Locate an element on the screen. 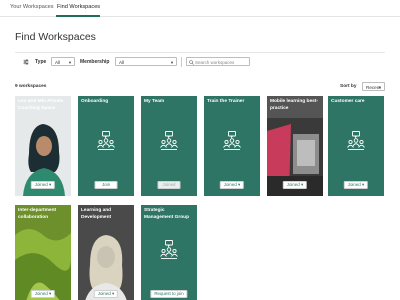  workspace-card: My Team Joined is located at coordinates (169, 146).